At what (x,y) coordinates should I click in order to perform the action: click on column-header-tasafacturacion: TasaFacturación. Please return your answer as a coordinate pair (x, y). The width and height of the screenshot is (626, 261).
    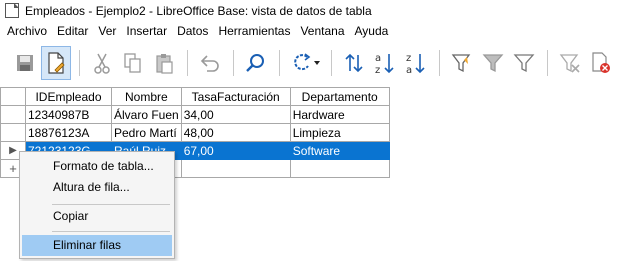
    Looking at the image, I should click on (235, 96).